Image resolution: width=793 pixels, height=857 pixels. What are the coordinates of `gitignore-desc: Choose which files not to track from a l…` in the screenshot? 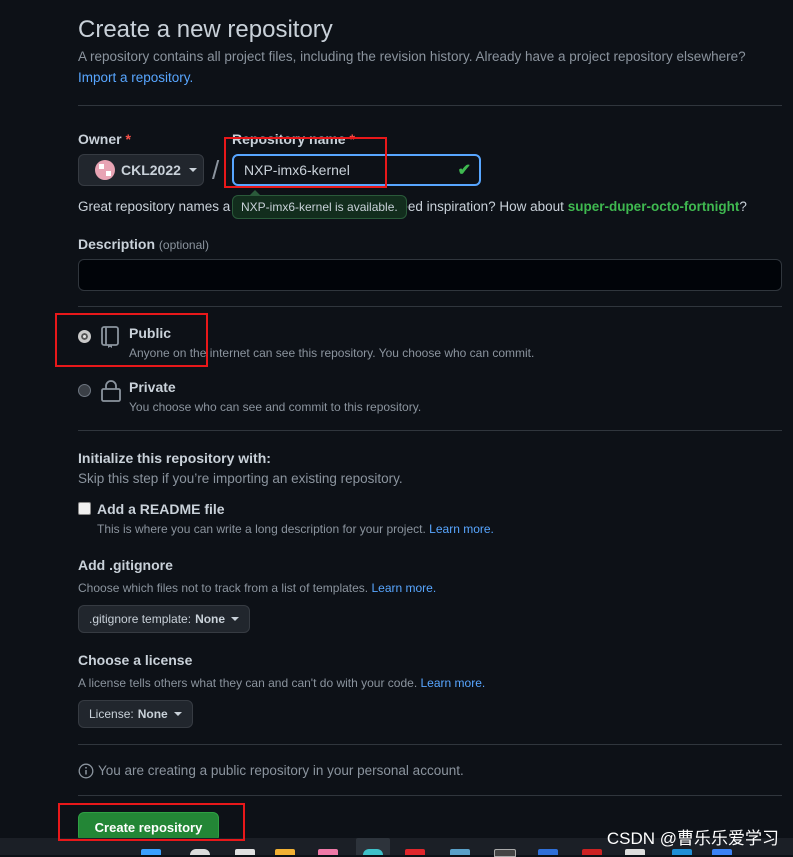 It's located at (257, 588).